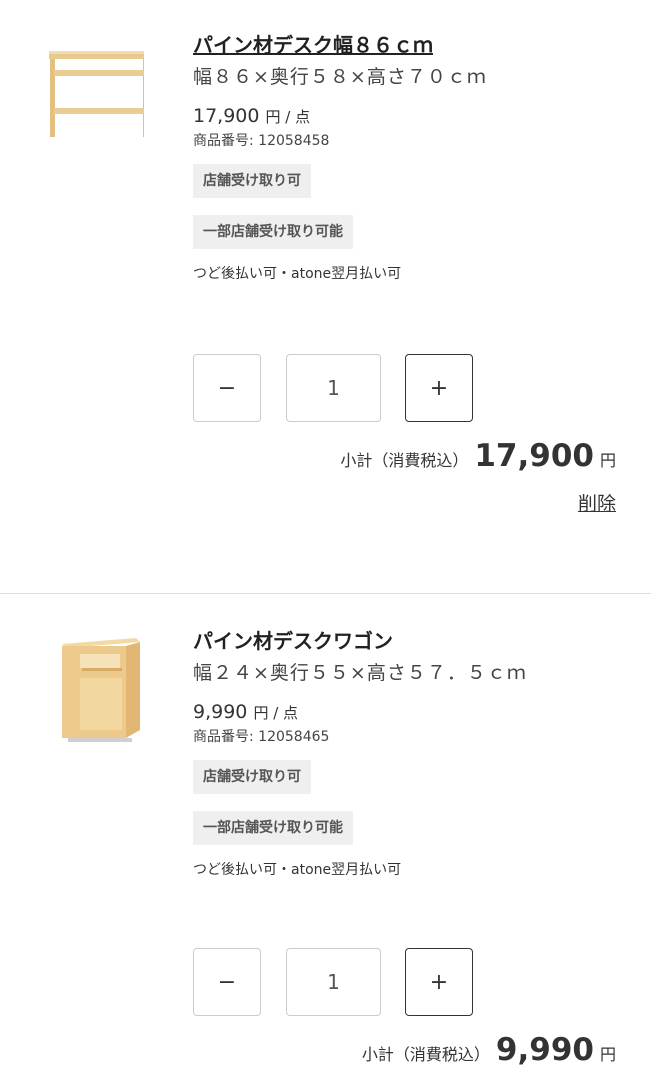  Describe the element at coordinates (407, 712) in the screenshot. I see `product-price: 9,990 円 / 点` at that location.